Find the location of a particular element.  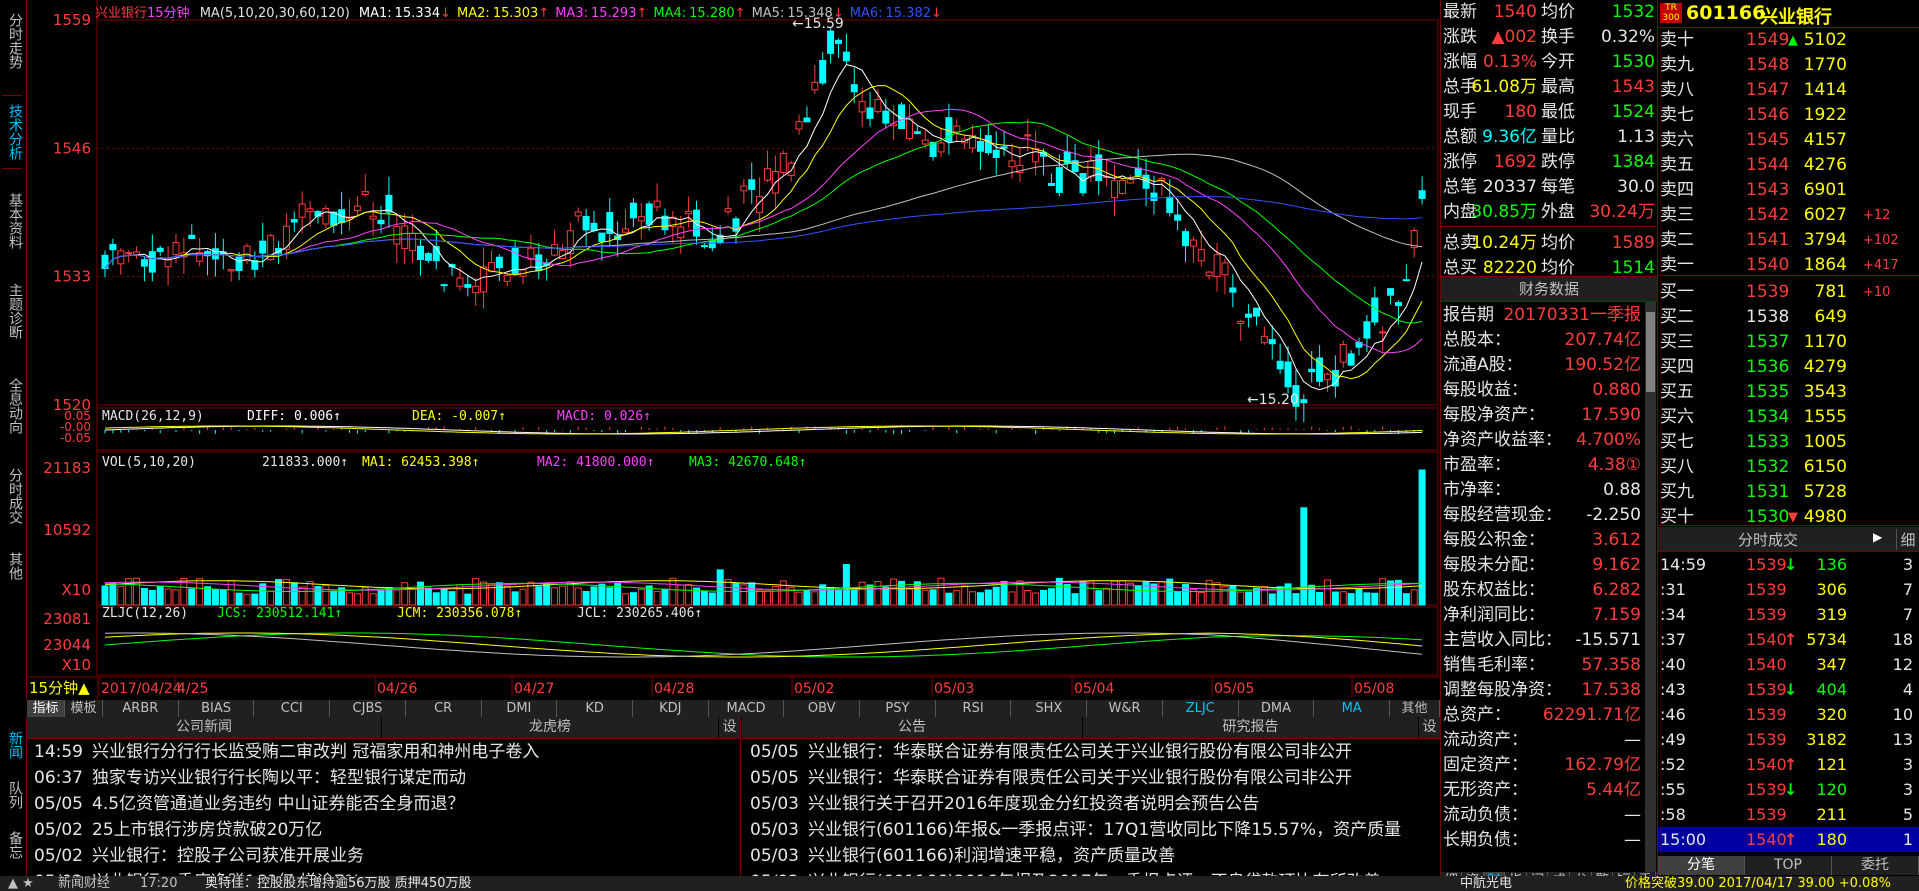

order-book-row: 卖四 1543 6901 is located at coordinates (1788, 190).